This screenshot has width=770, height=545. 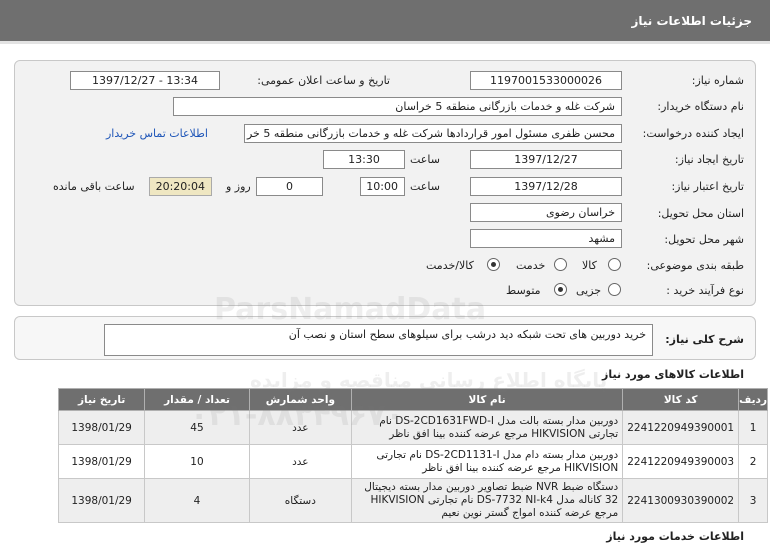 I want to click on item-code: 2241220949390003, so click(x=681, y=461).